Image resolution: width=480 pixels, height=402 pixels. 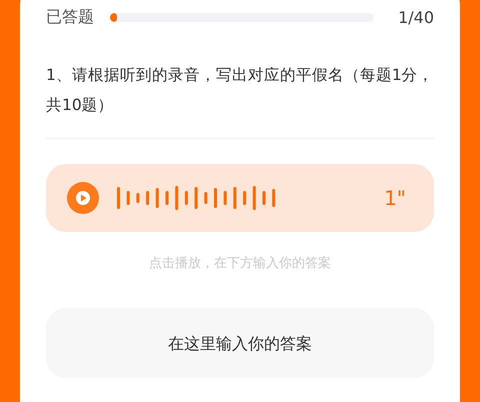 I want to click on progress-count: 1/40, so click(x=415, y=17).